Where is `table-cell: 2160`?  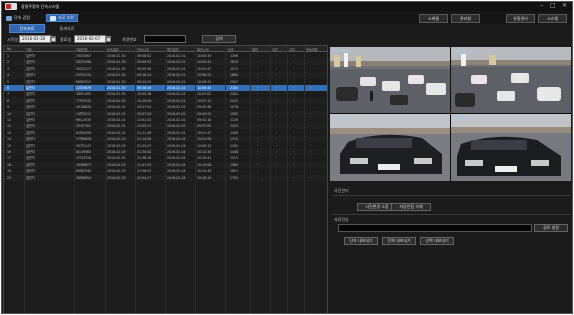
table-cell: 2160 is located at coordinates (234, 88).